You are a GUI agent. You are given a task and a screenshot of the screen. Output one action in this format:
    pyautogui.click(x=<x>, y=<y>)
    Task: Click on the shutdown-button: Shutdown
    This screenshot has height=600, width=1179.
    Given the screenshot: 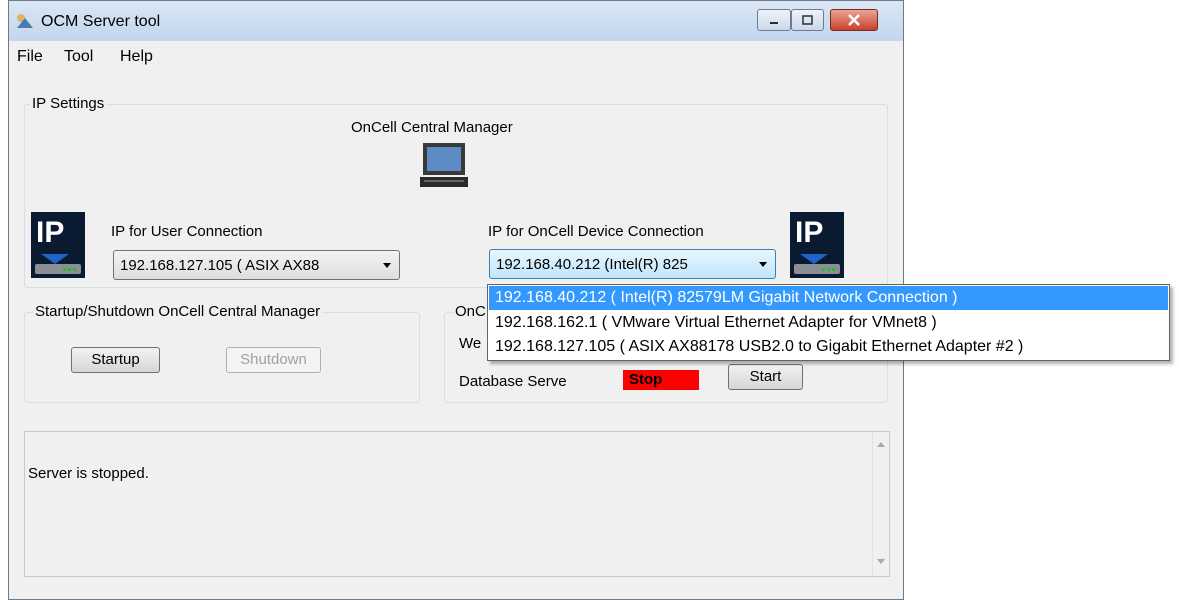 What is the action you would take?
    pyautogui.click(x=273, y=360)
    